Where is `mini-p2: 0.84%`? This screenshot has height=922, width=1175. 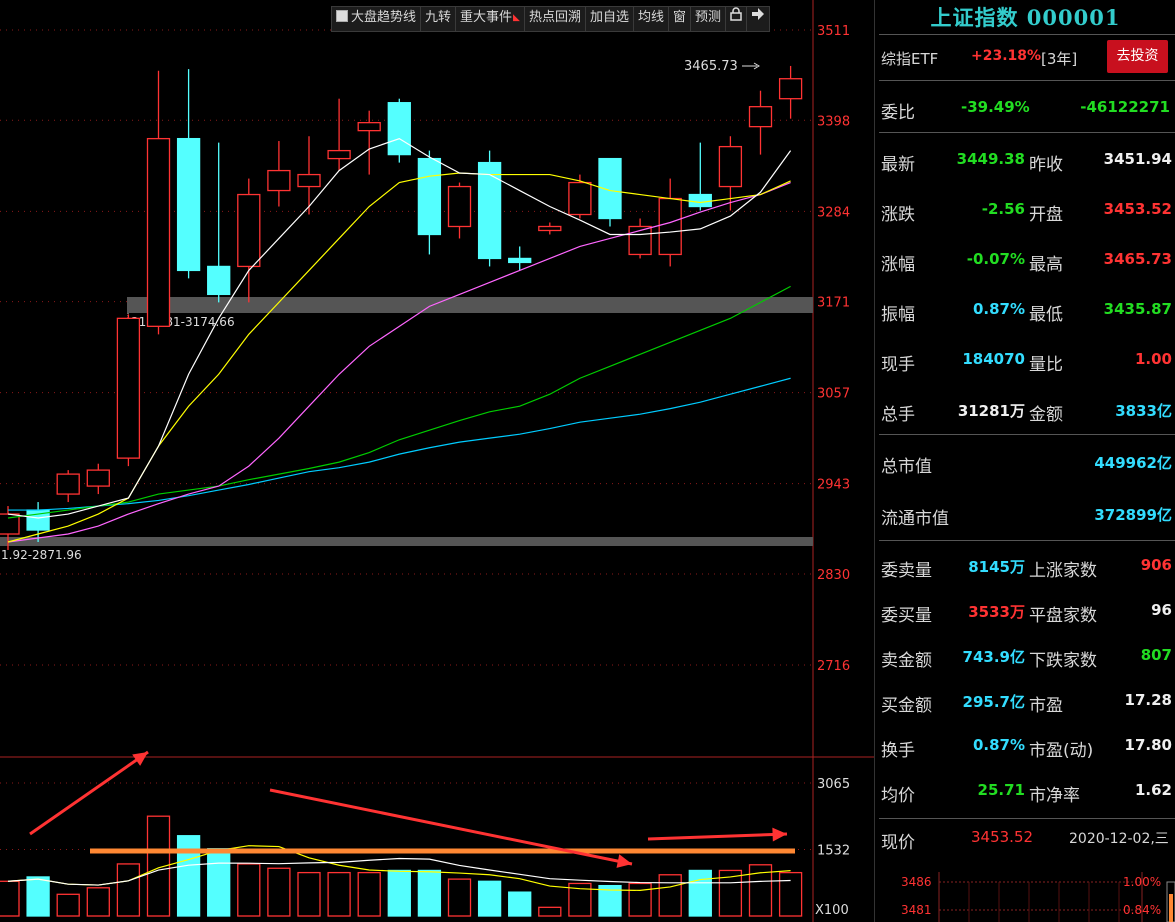 mini-p2: 0.84% is located at coordinates (1142, 910).